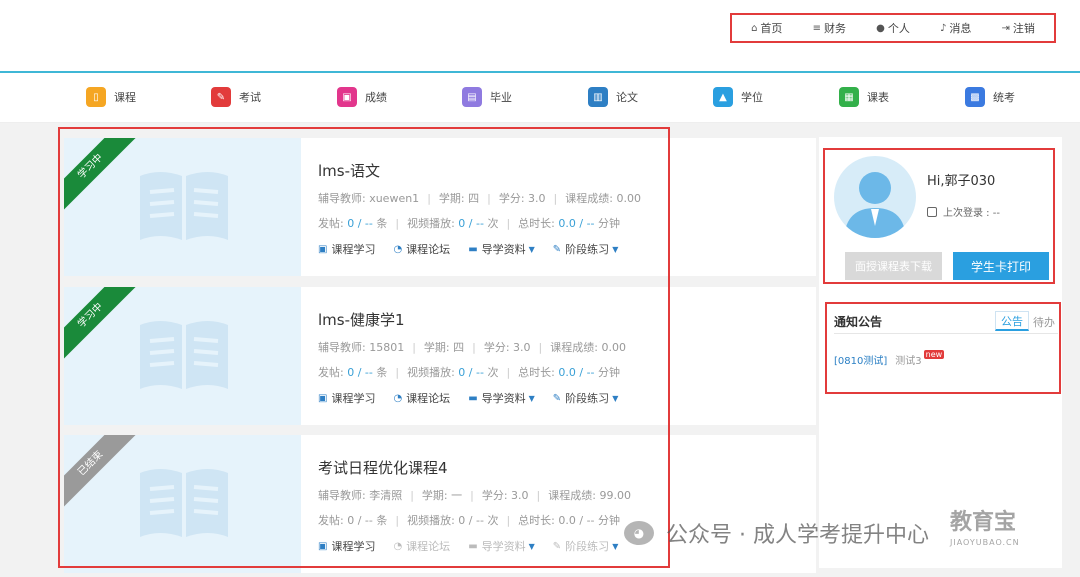 This screenshot has height=577, width=1080. Describe the element at coordinates (96, 97) in the screenshot. I see `course-icon: ▯` at that location.